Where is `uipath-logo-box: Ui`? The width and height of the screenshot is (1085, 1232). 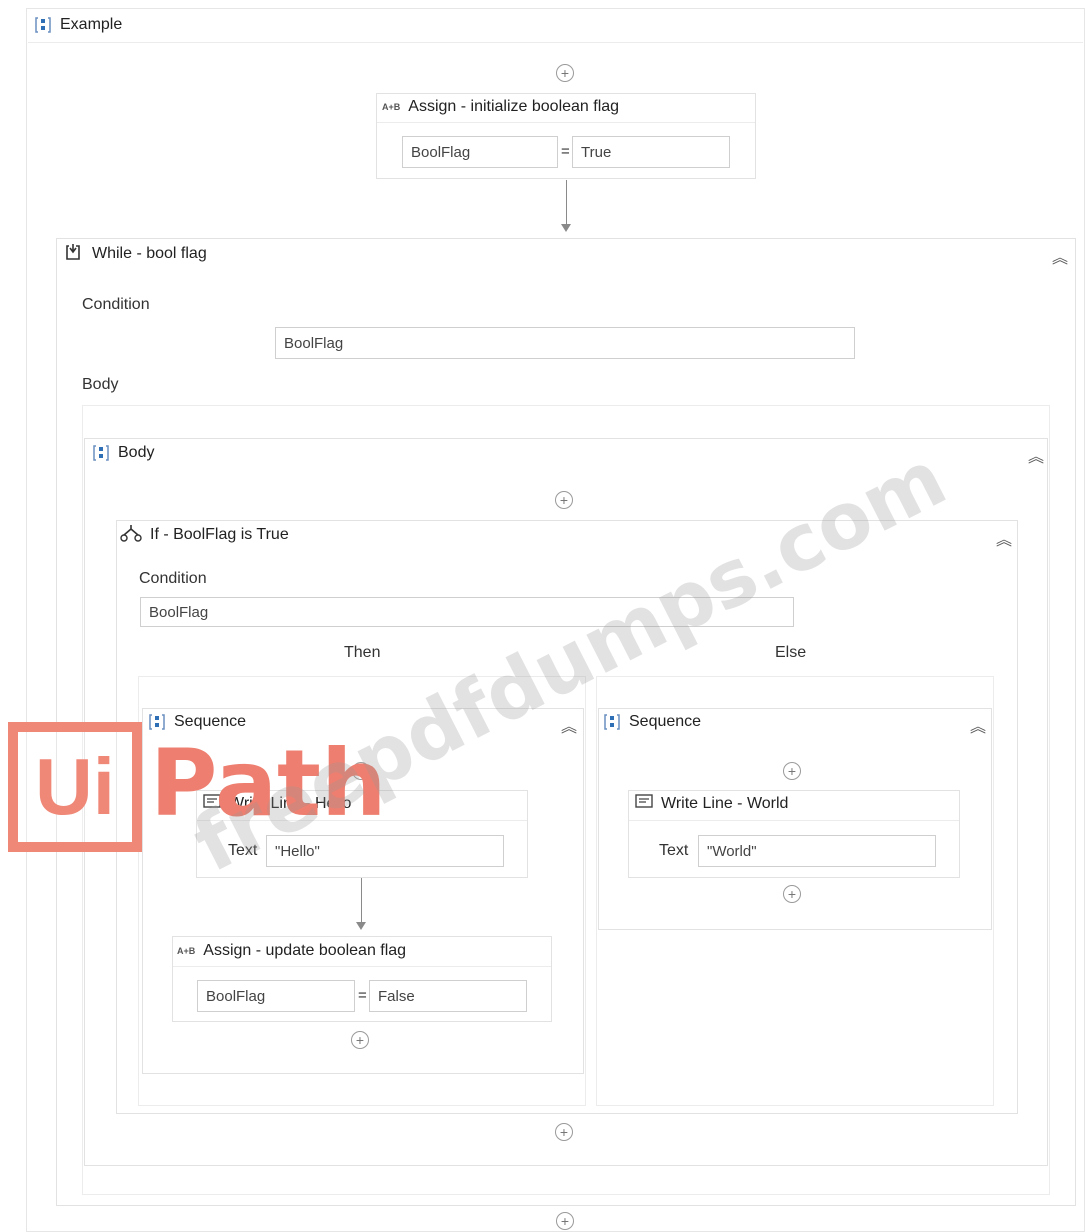 uipath-logo-box: Ui is located at coordinates (75, 787).